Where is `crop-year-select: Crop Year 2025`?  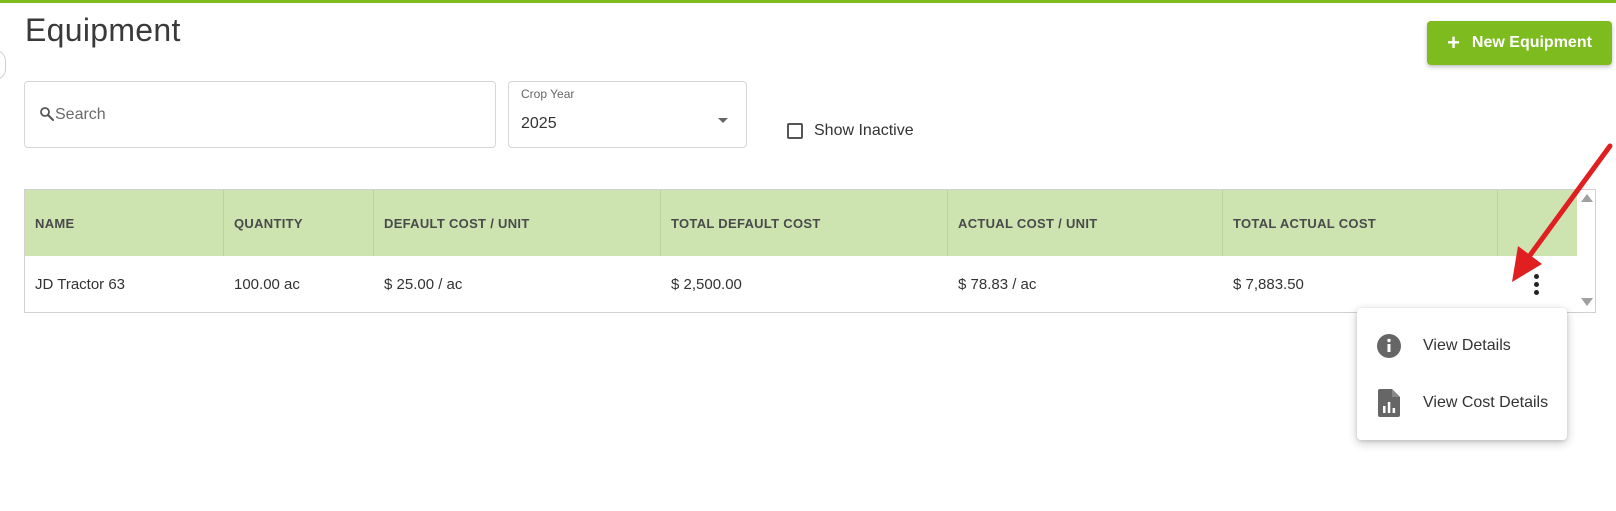 crop-year-select: Crop Year 2025 is located at coordinates (627, 114).